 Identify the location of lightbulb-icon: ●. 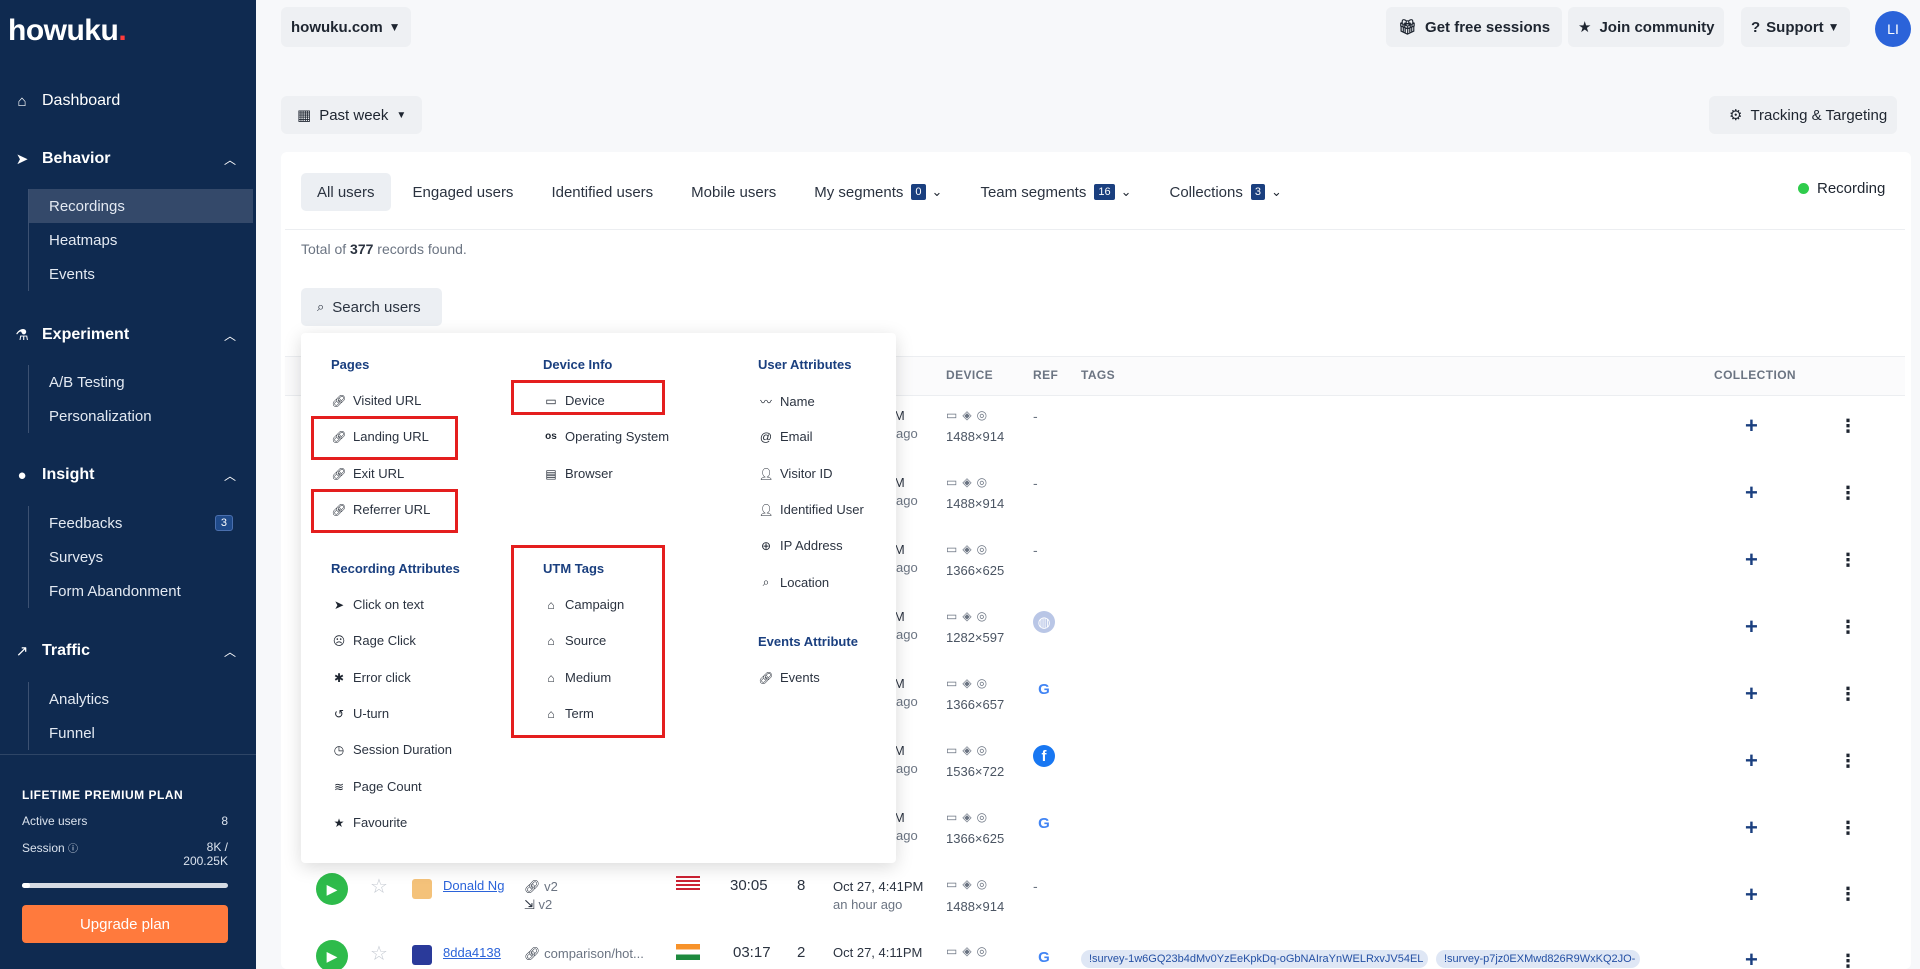
(22, 475).